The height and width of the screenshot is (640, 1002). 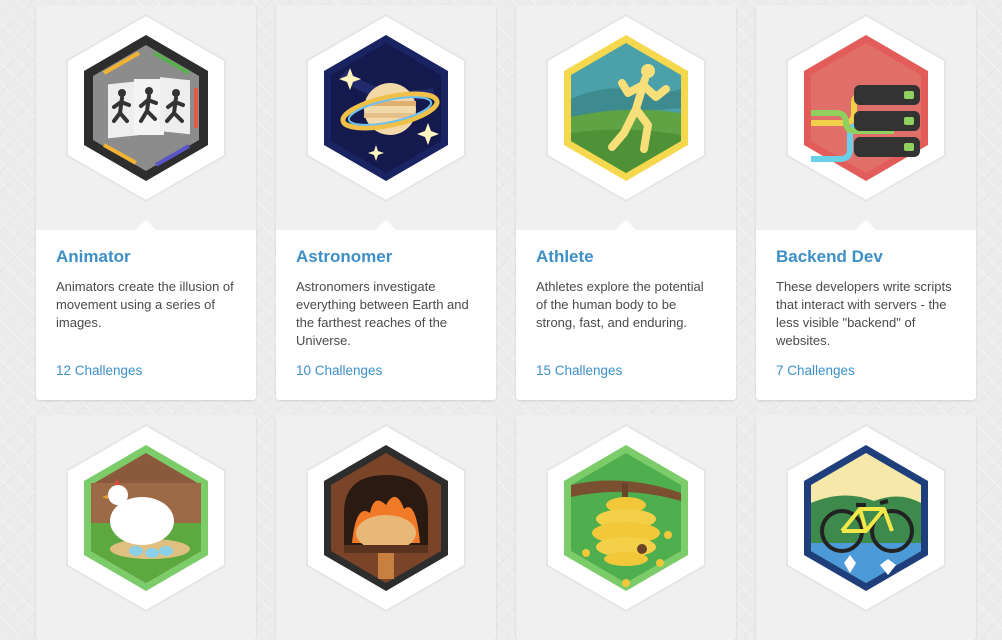 What do you see at coordinates (386, 257) in the screenshot?
I see `card-title: Astronomer` at bounding box center [386, 257].